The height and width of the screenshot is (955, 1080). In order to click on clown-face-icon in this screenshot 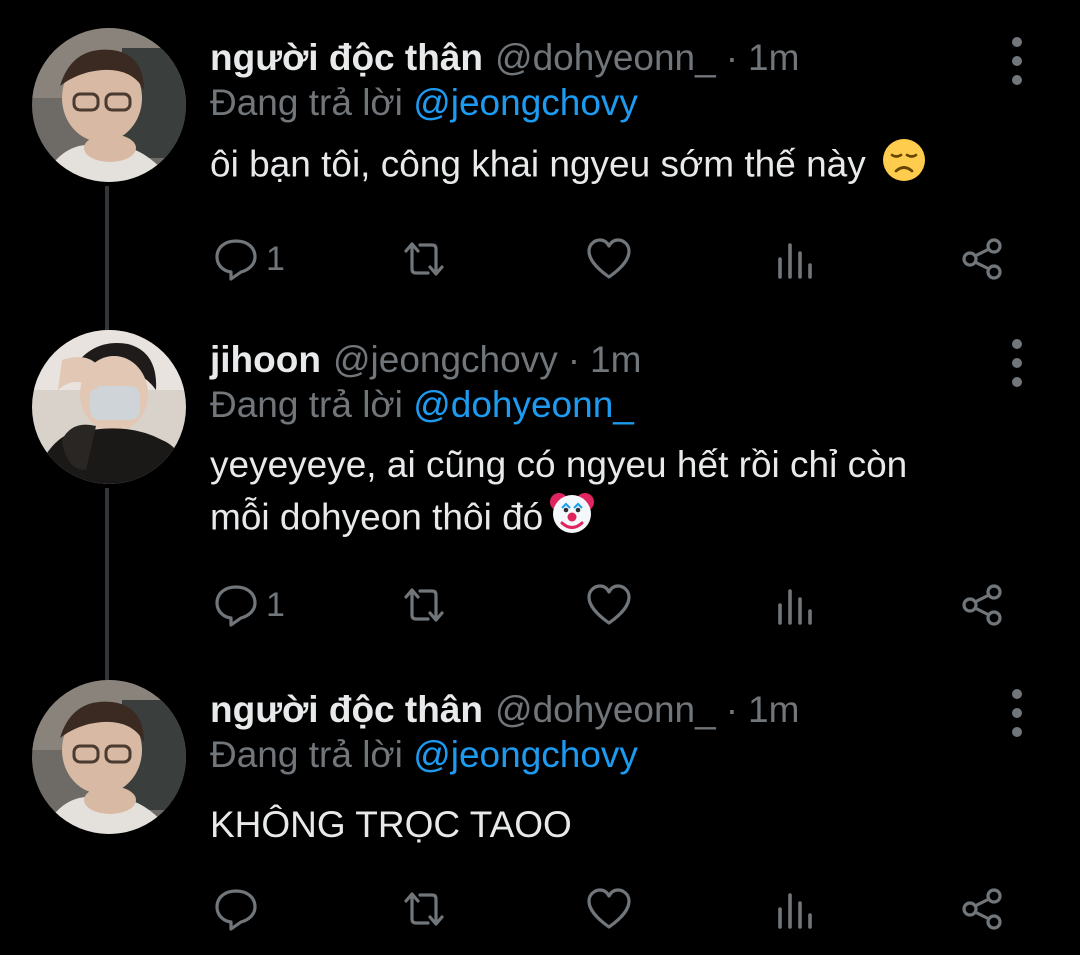, I will do `click(572, 519)`.